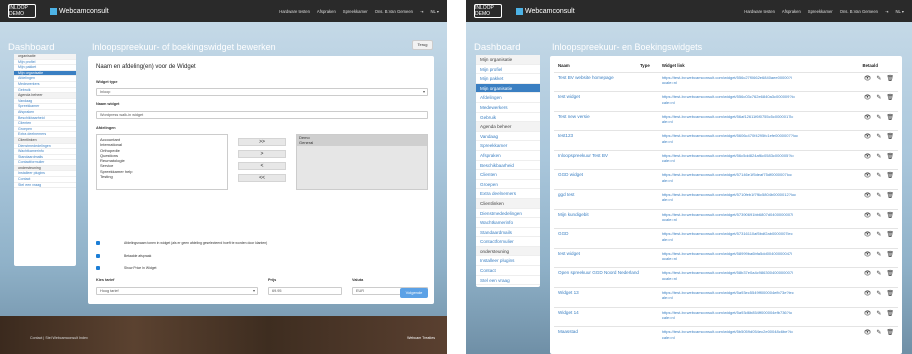 The width and height of the screenshot is (912, 354). Describe the element at coordinates (508, 233) in the screenshot. I see `sidebar-item: Standaardmails` at that location.